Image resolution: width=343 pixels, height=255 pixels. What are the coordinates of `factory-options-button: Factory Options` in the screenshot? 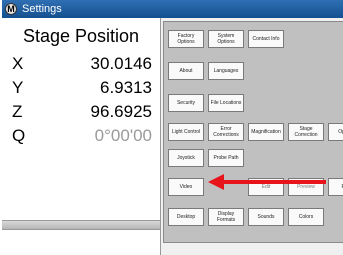 It's located at (186, 39).